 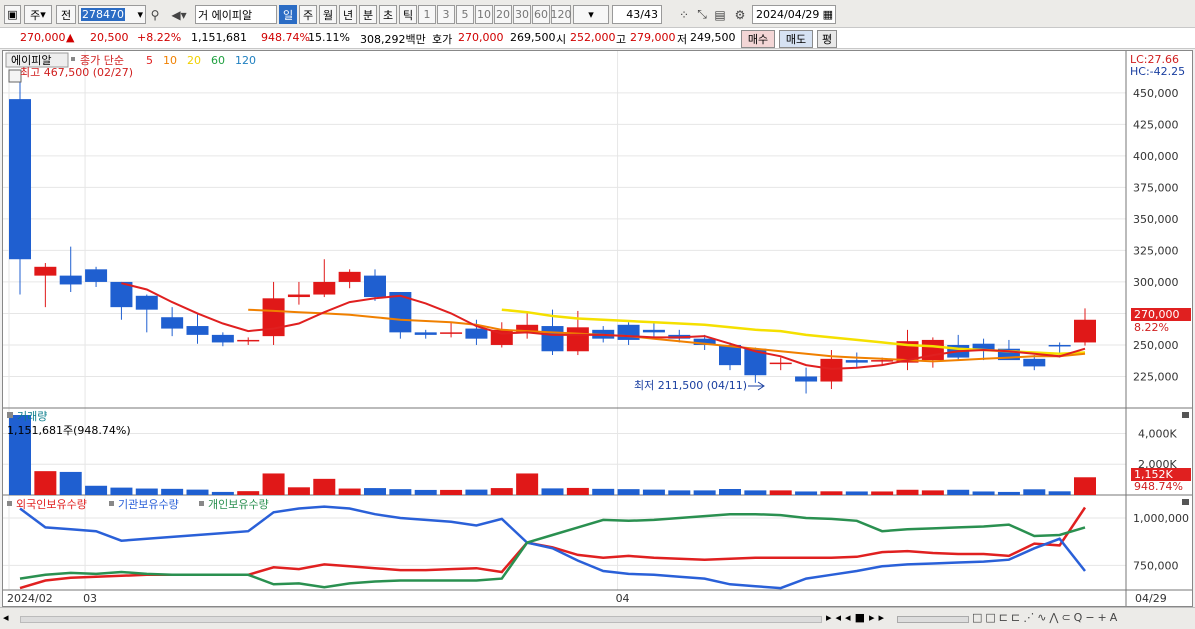 I want to click on holding-legend-1: 기관보유수량, so click(x=148, y=504).